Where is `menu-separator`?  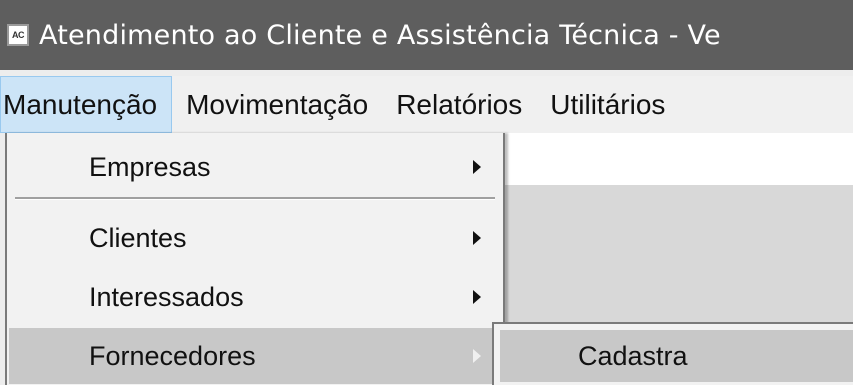
menu-separator is located at coordinates (255, 198).